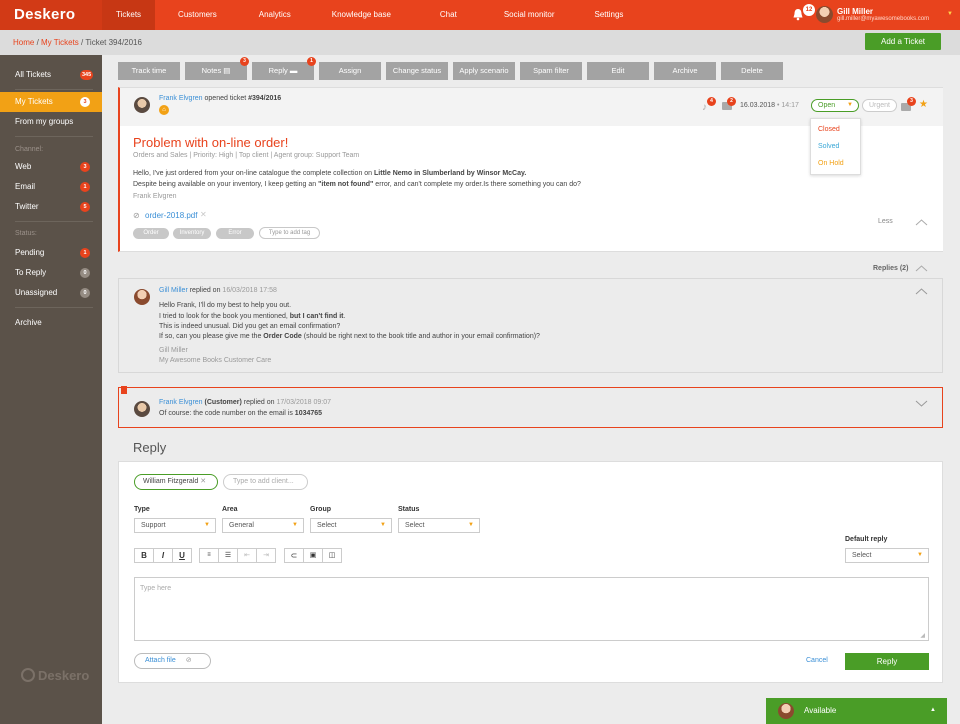 The height and width of the screenshot is (724, 960). What do you see at coordinates (855, 11) in the screenshot?
I see `user-name: Gill Miller` at bounding box center [855, 11].